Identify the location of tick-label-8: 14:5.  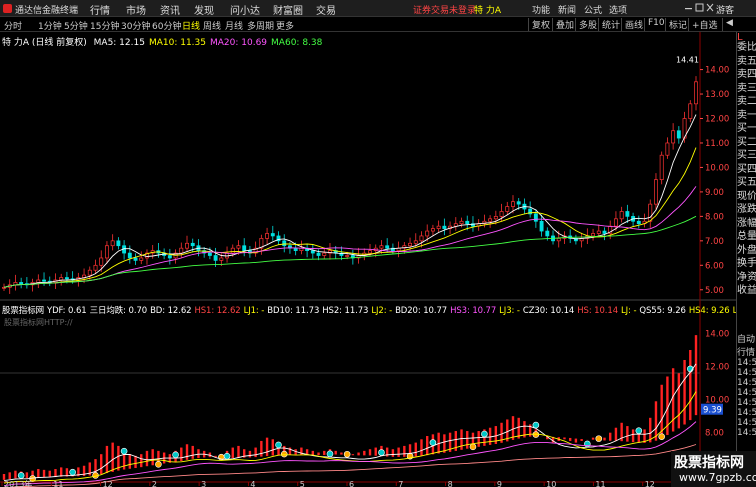
(746, 423).